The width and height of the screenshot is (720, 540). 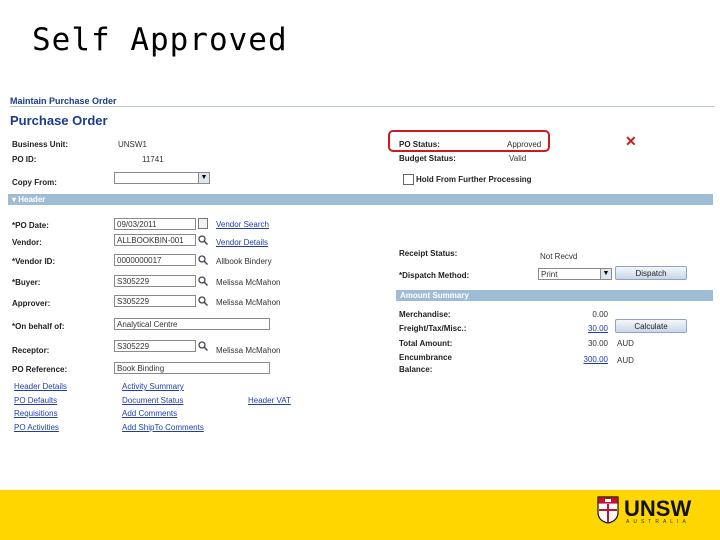 I want to click on po-defaults-link: PO Defaults, so click(x=35, y=400).